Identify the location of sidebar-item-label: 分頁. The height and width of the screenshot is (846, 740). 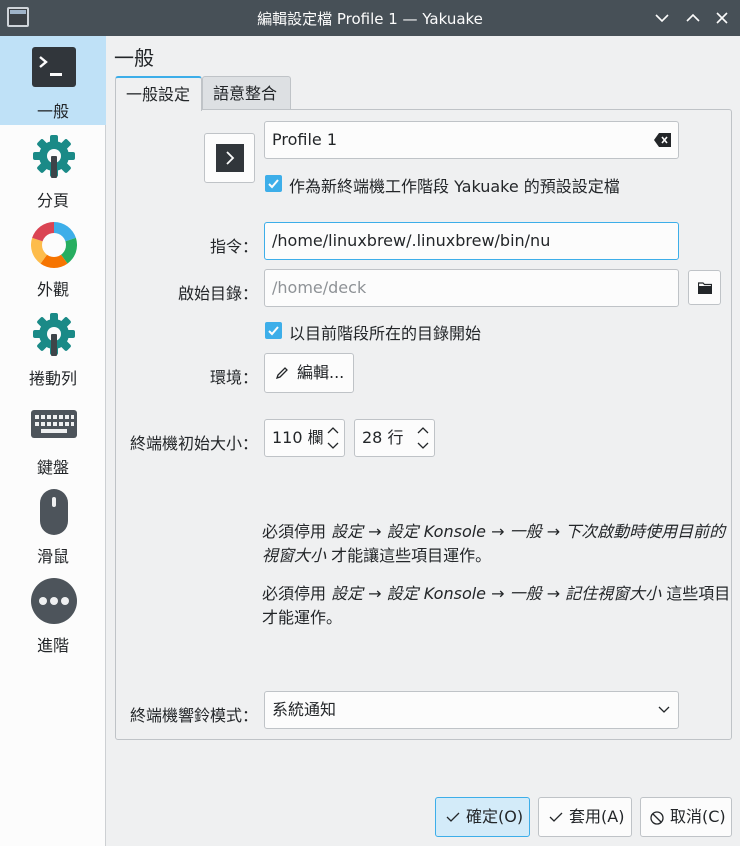
(52, 200).